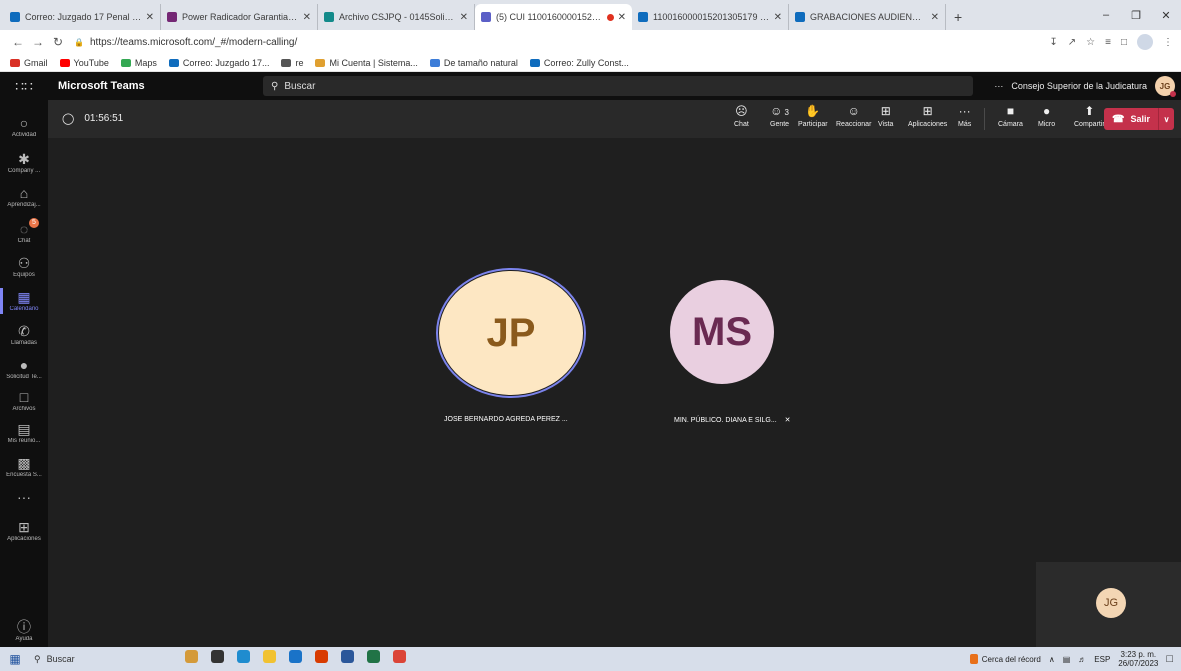 The width and height of the screenshot is (1181, 671). I want to click on search-input: ⚲ Buscar, so click(618, 86).